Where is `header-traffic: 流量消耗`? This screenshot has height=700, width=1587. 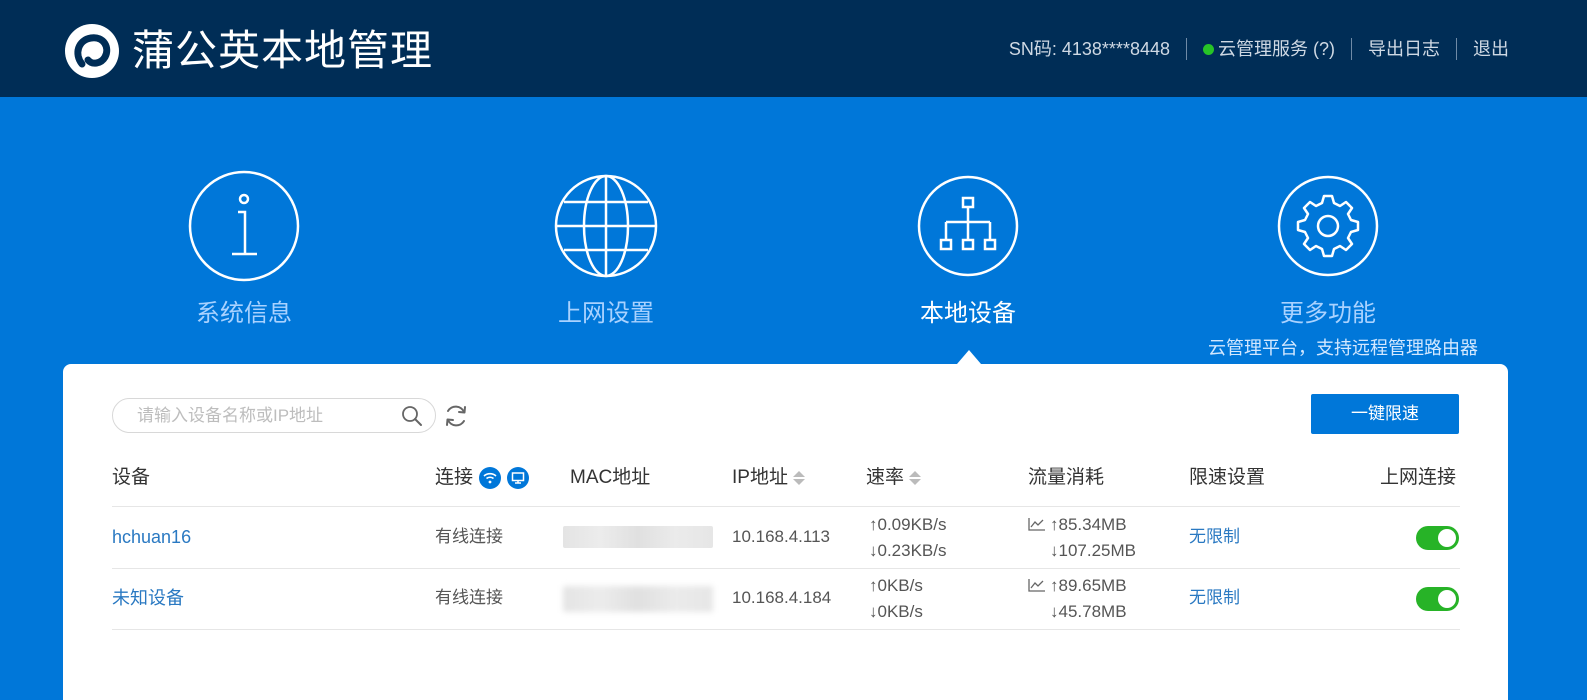
header-traffic: 流量消耗 is located at coordinates (1066, 478).